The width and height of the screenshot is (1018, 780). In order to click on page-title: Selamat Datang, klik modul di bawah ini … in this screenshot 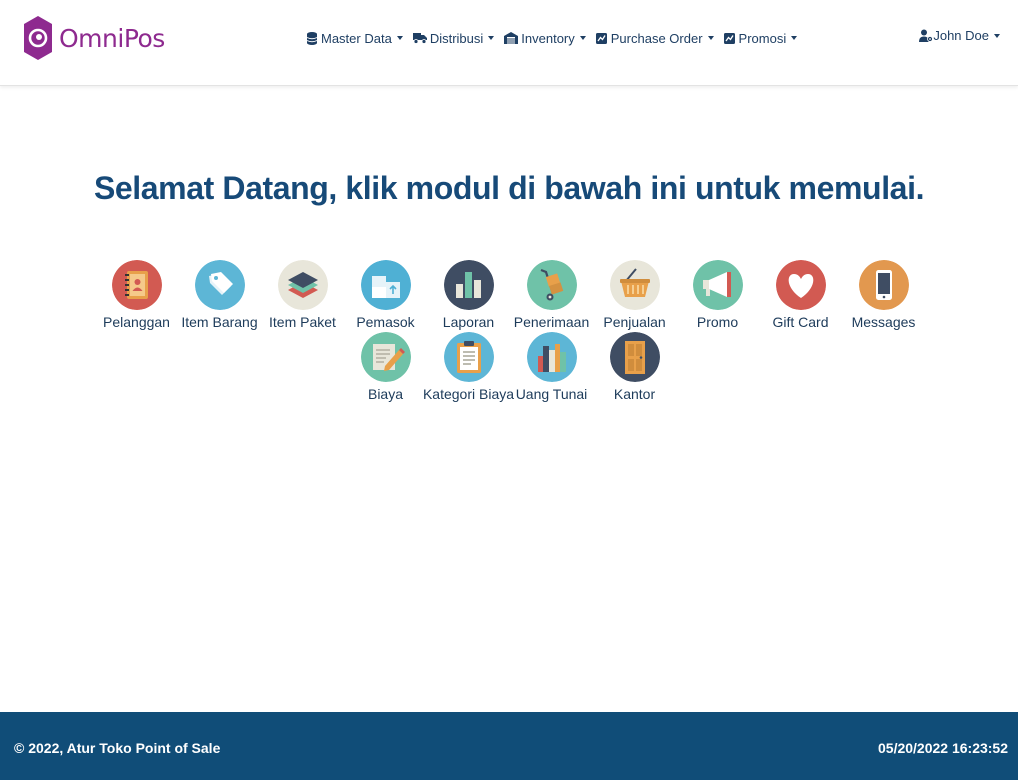, I will do `click(509, 188)`.